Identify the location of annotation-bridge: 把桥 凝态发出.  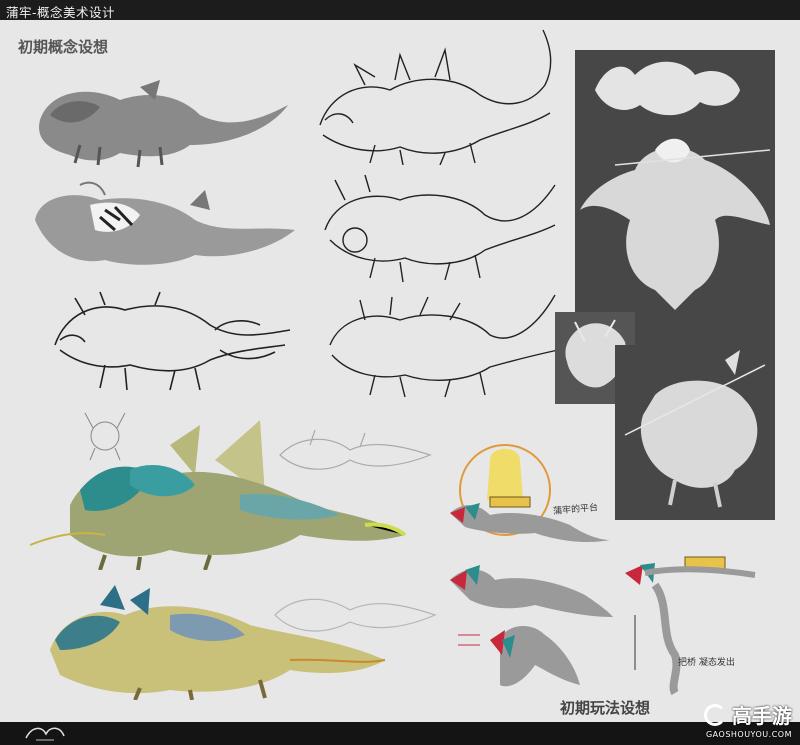
(706, 663).